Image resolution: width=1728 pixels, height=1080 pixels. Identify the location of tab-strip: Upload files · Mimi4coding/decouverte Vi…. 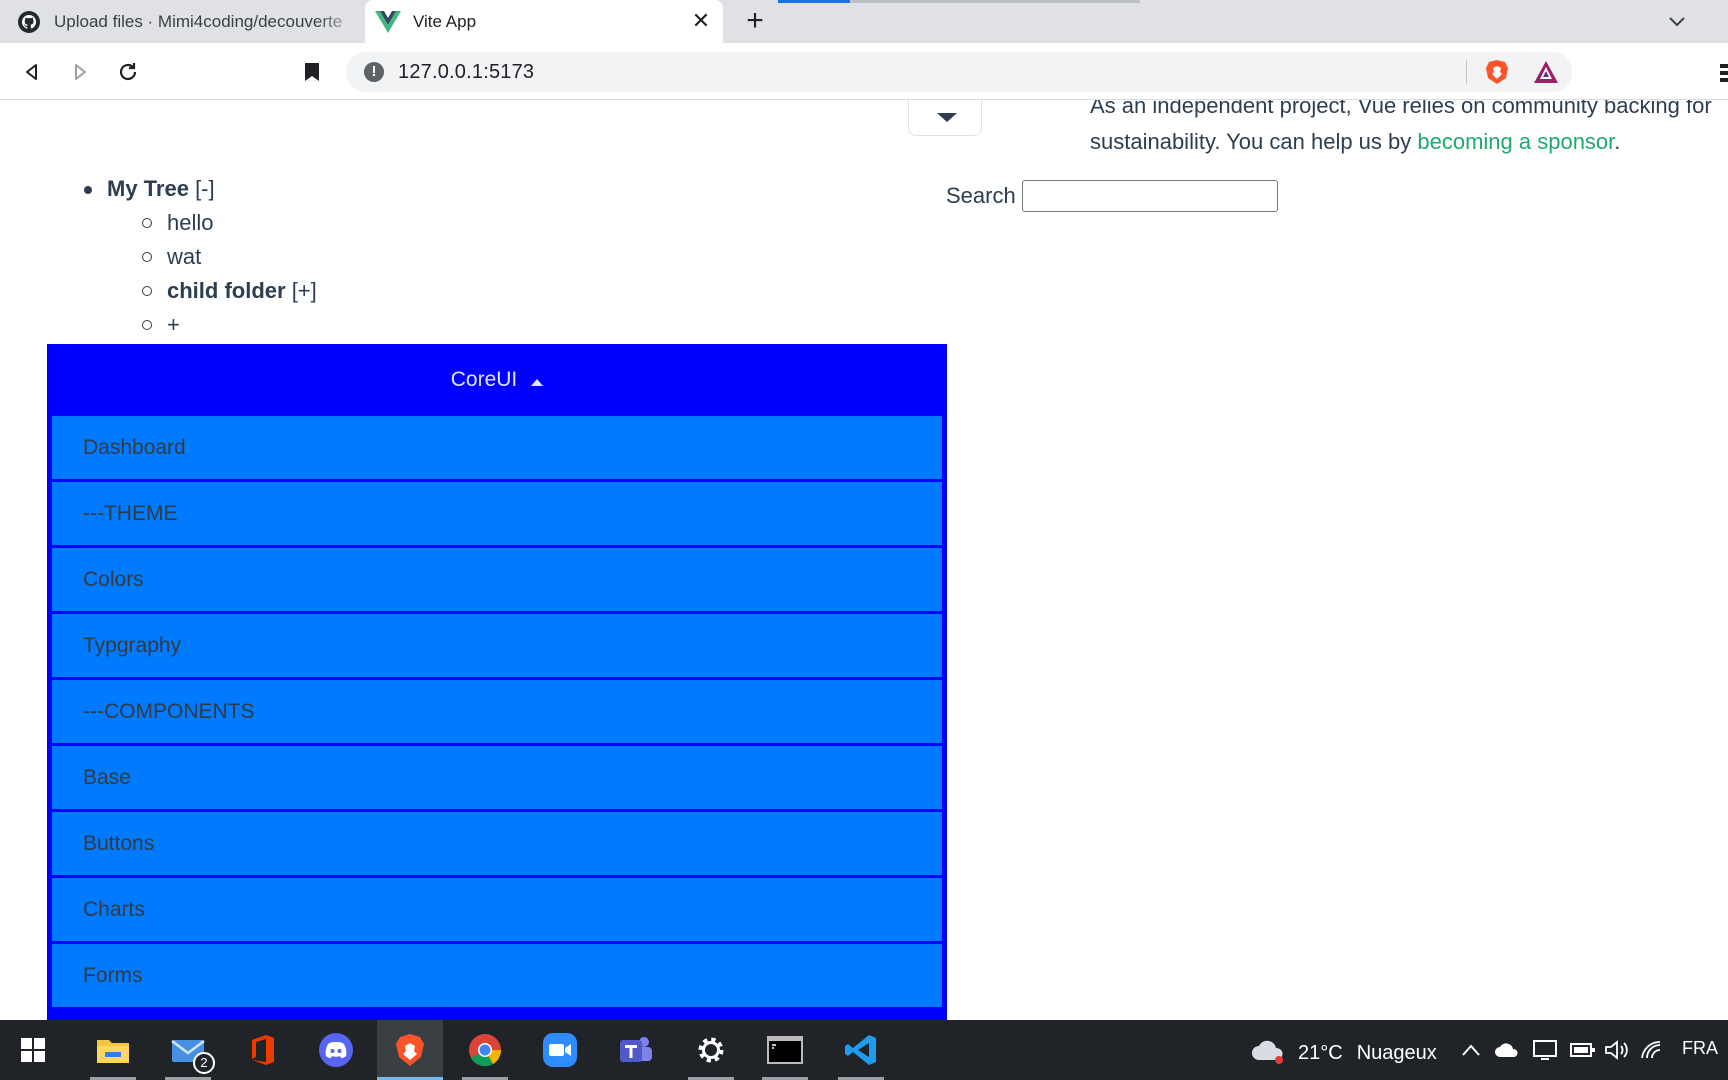
(864, 21).